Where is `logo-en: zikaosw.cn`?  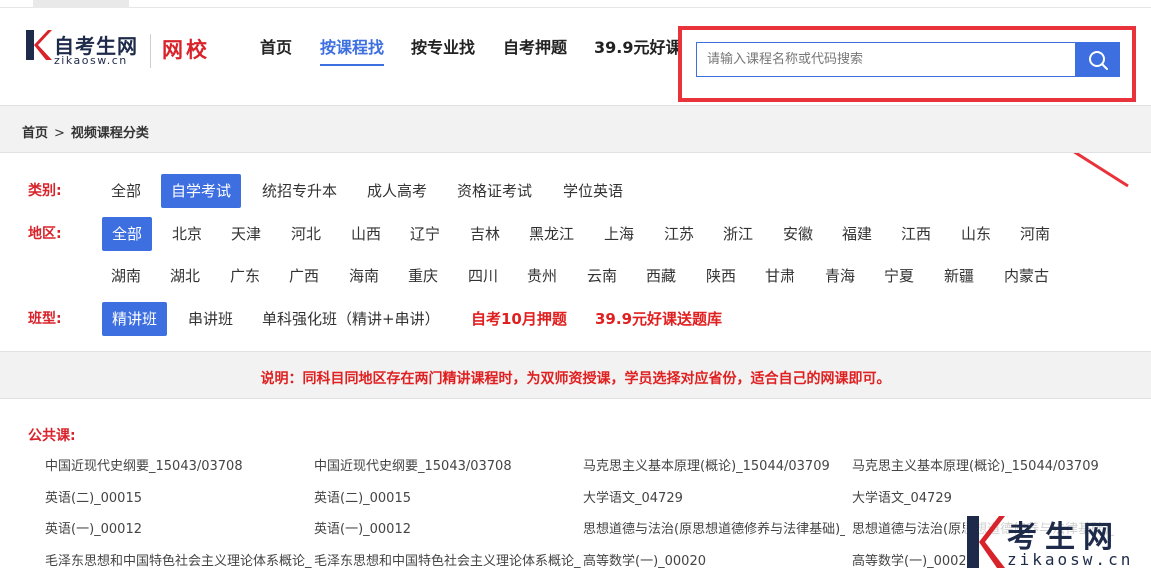
logo-en: zikaosw.cn is located at coordinates (91, 60).